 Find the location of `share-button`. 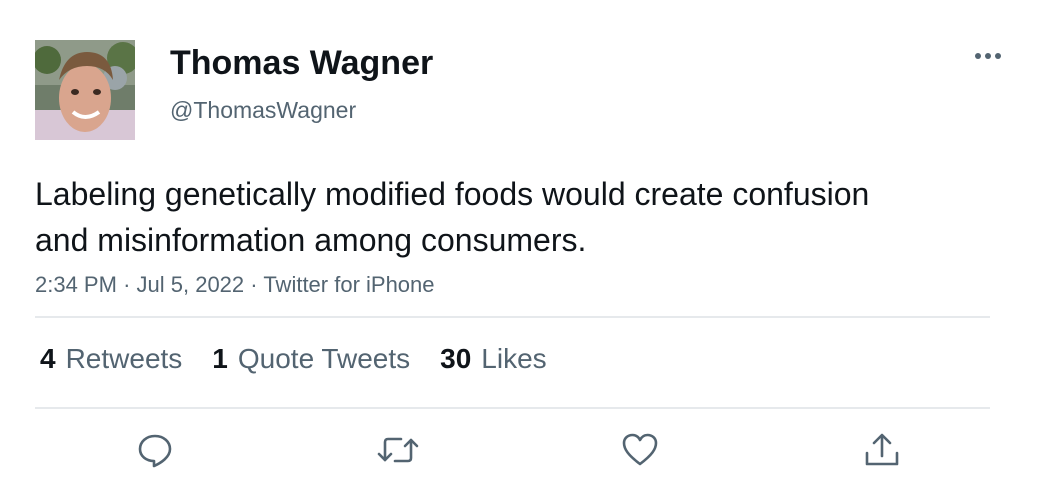

share-button is located at coordinates (882, 450).